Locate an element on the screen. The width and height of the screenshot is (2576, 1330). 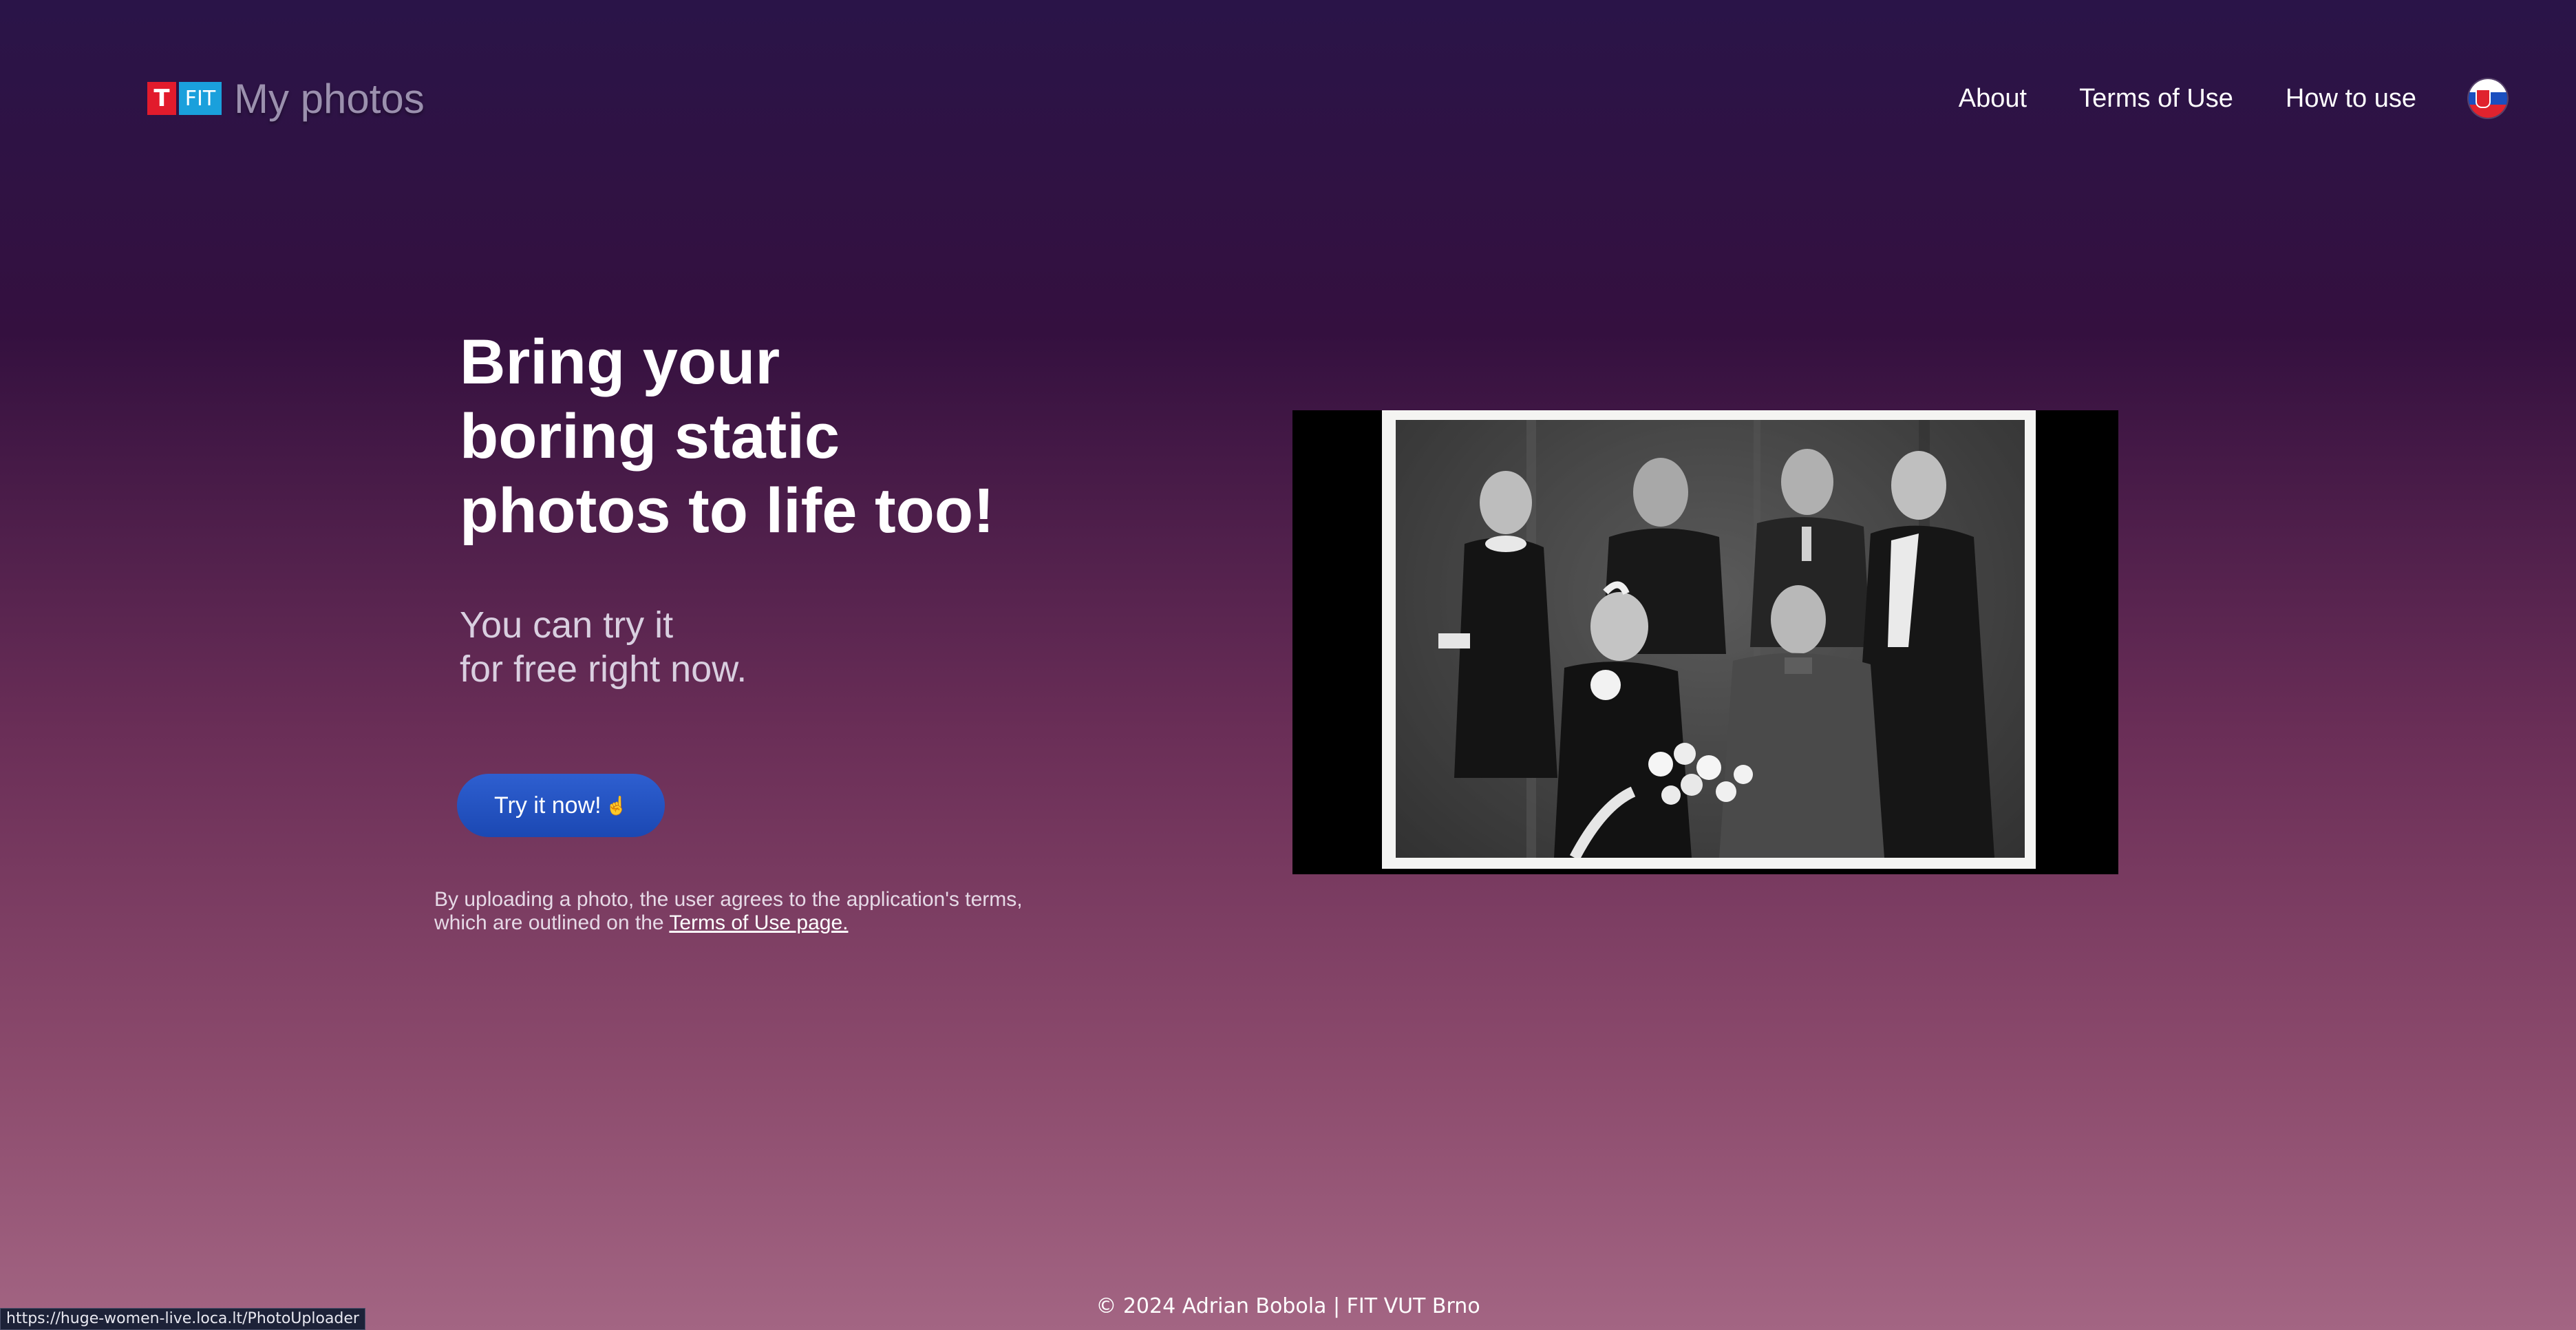
hero-subtitle-line: for free right now. is located at coordinates (603, 669).